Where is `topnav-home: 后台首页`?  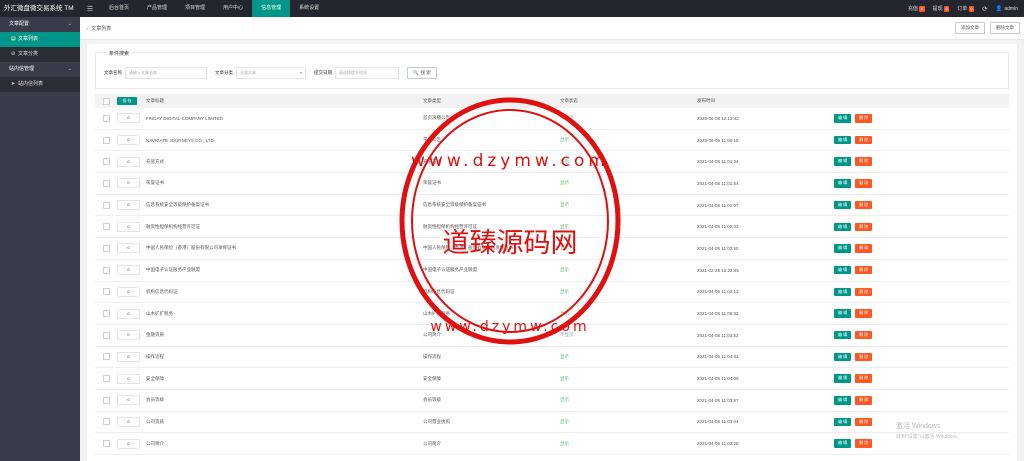
topnav-home: 后台首页 is located at coordinates (119, 8).